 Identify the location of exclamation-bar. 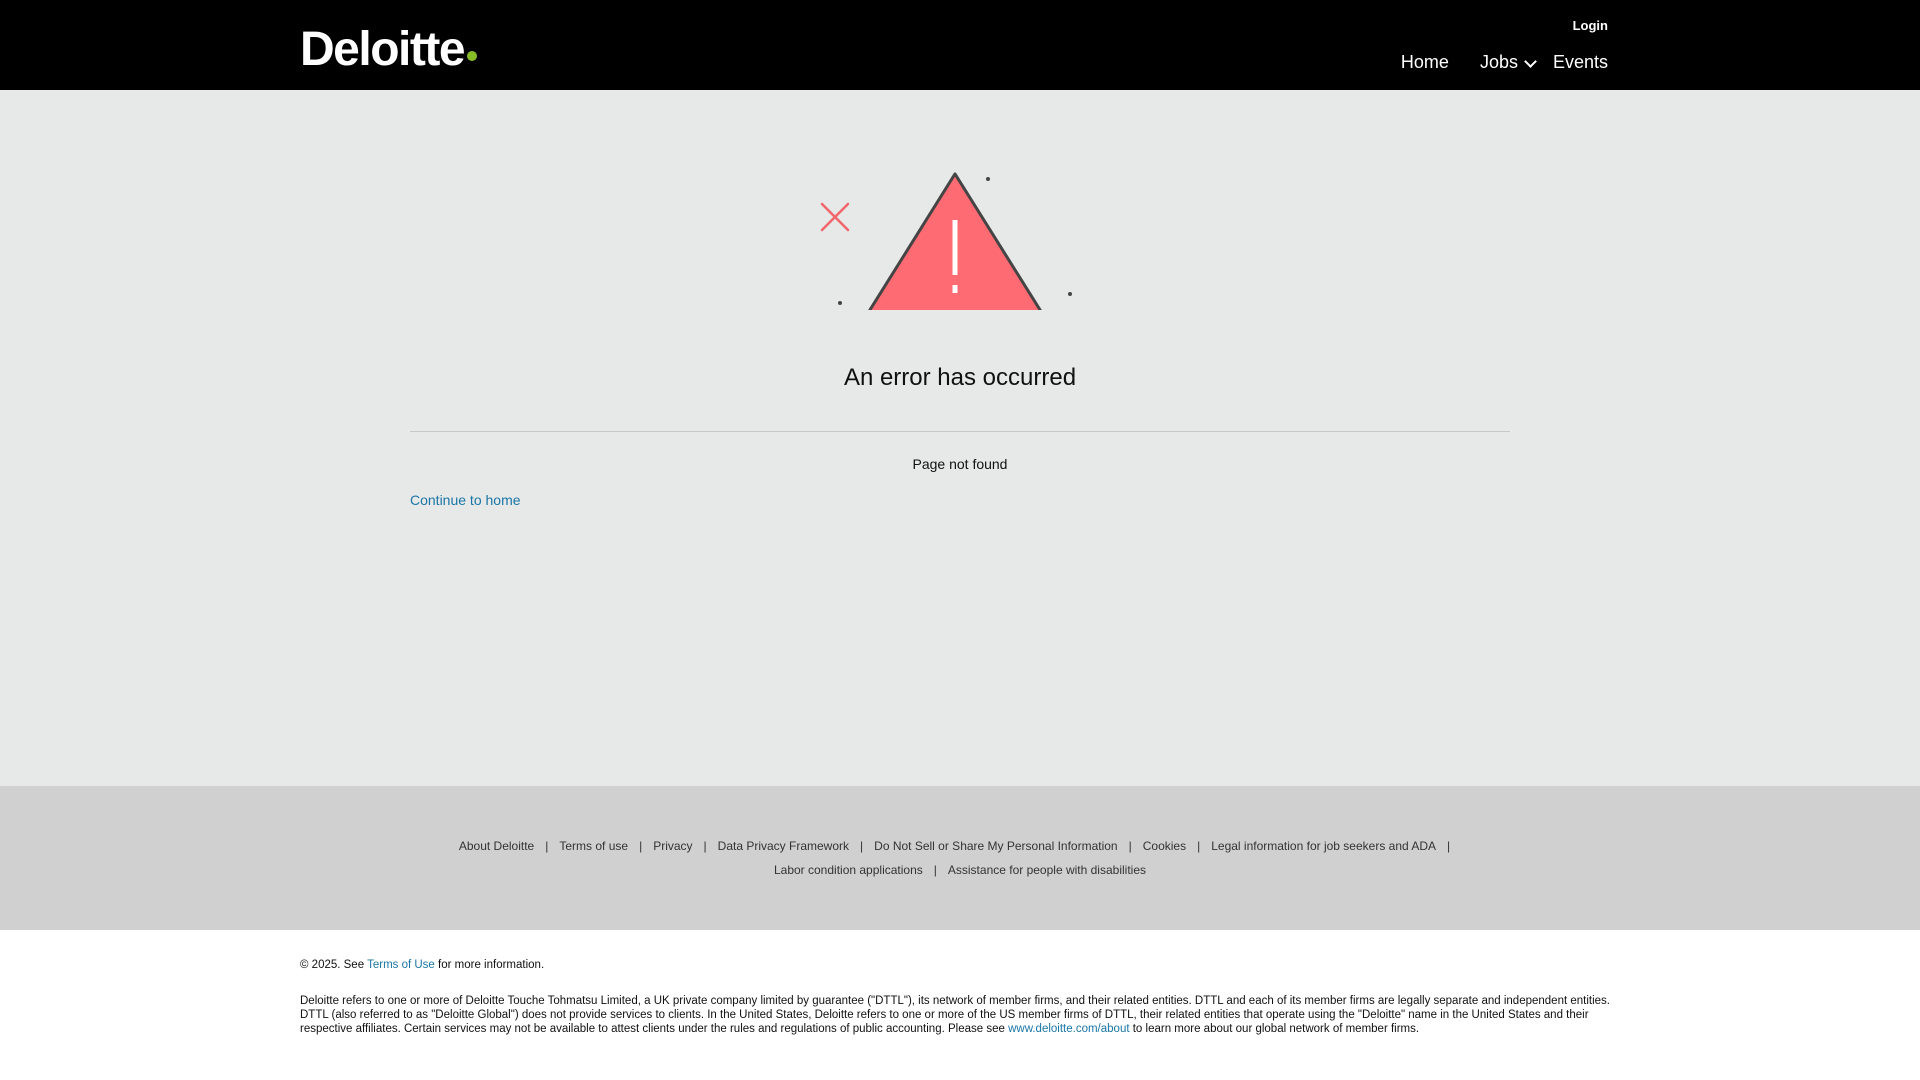
(955, 247).